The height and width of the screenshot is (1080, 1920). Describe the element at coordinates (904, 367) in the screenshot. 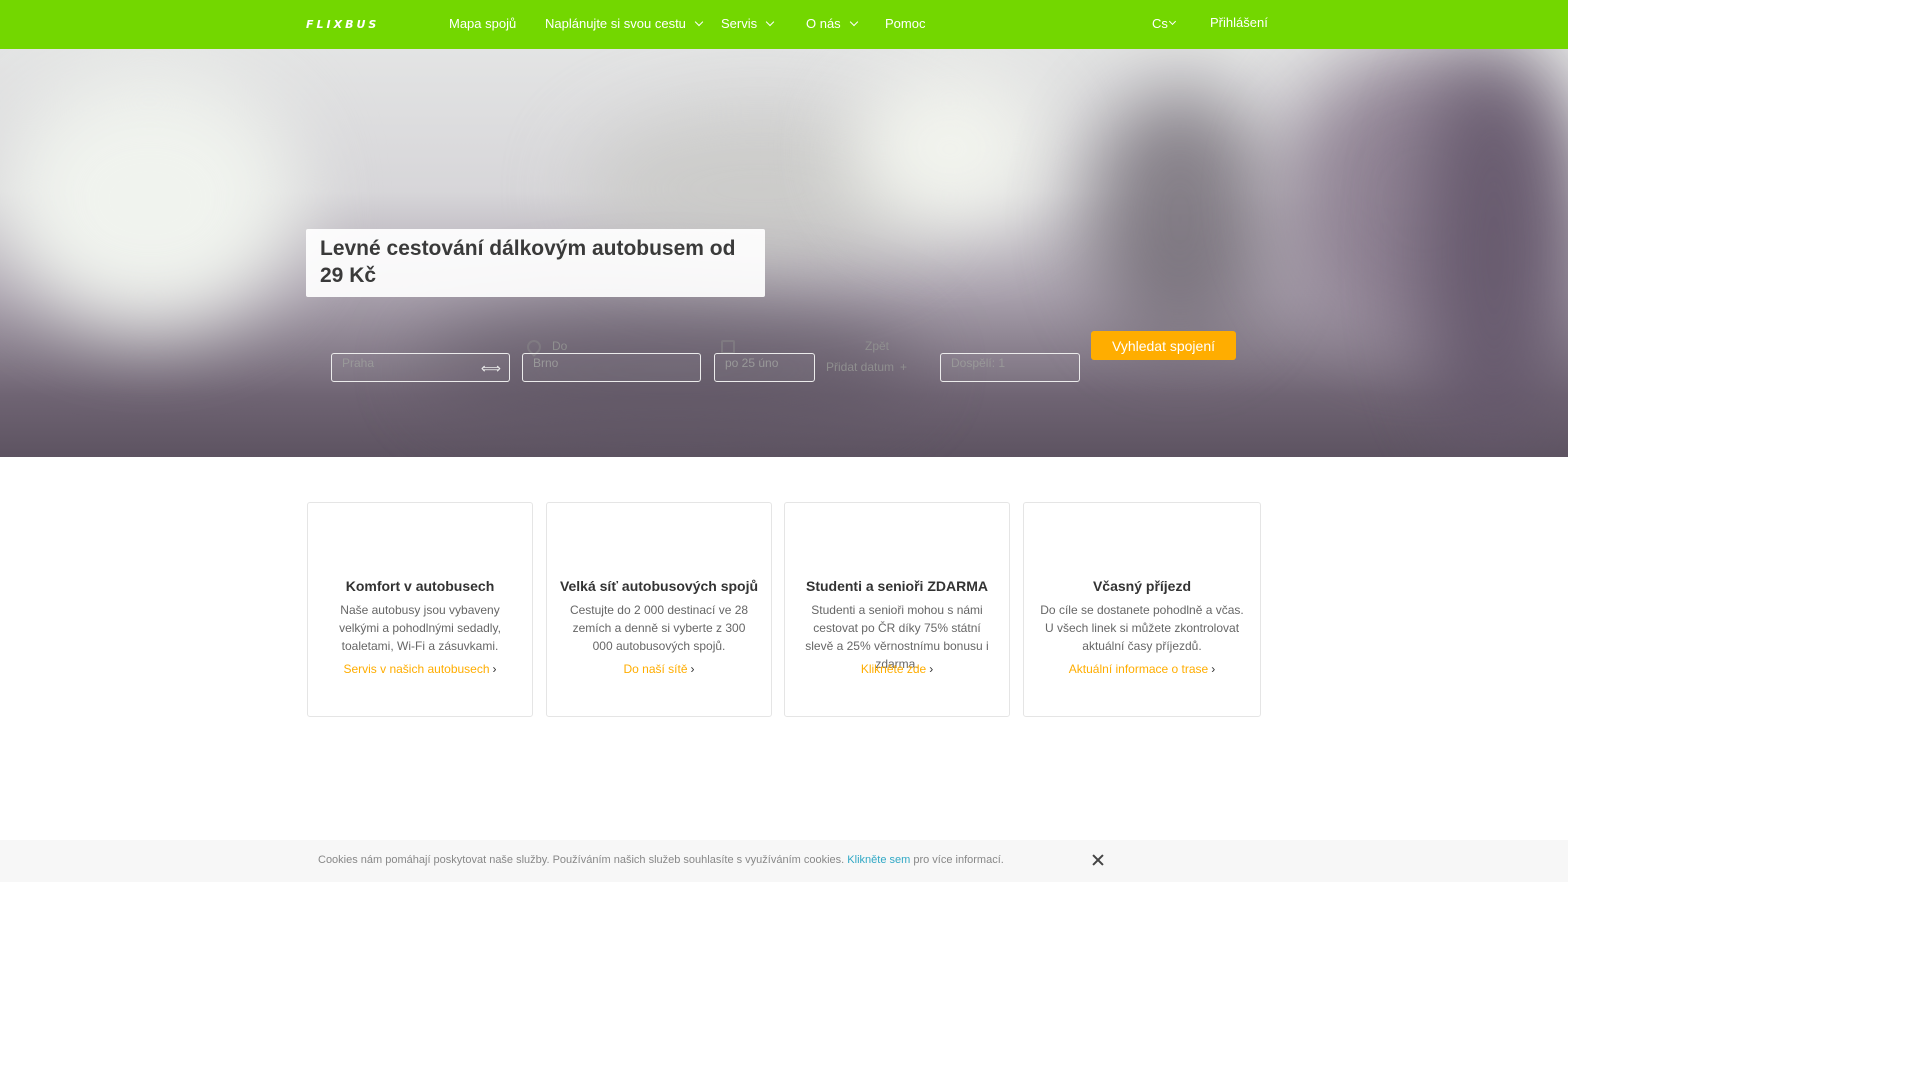

I see `plus-icon: +` at that location.